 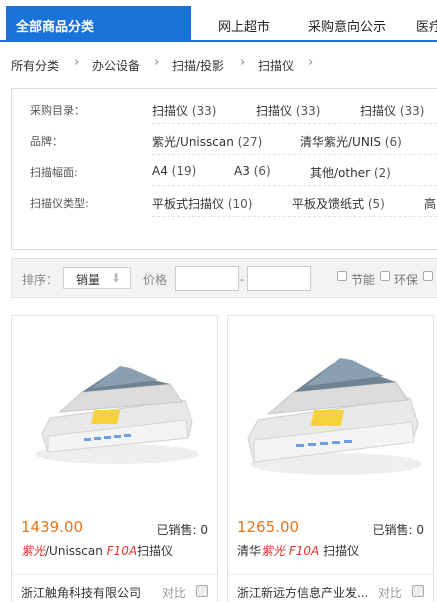 I want to click on nav-link-medical: 医疗, so click(x=426, y=25).